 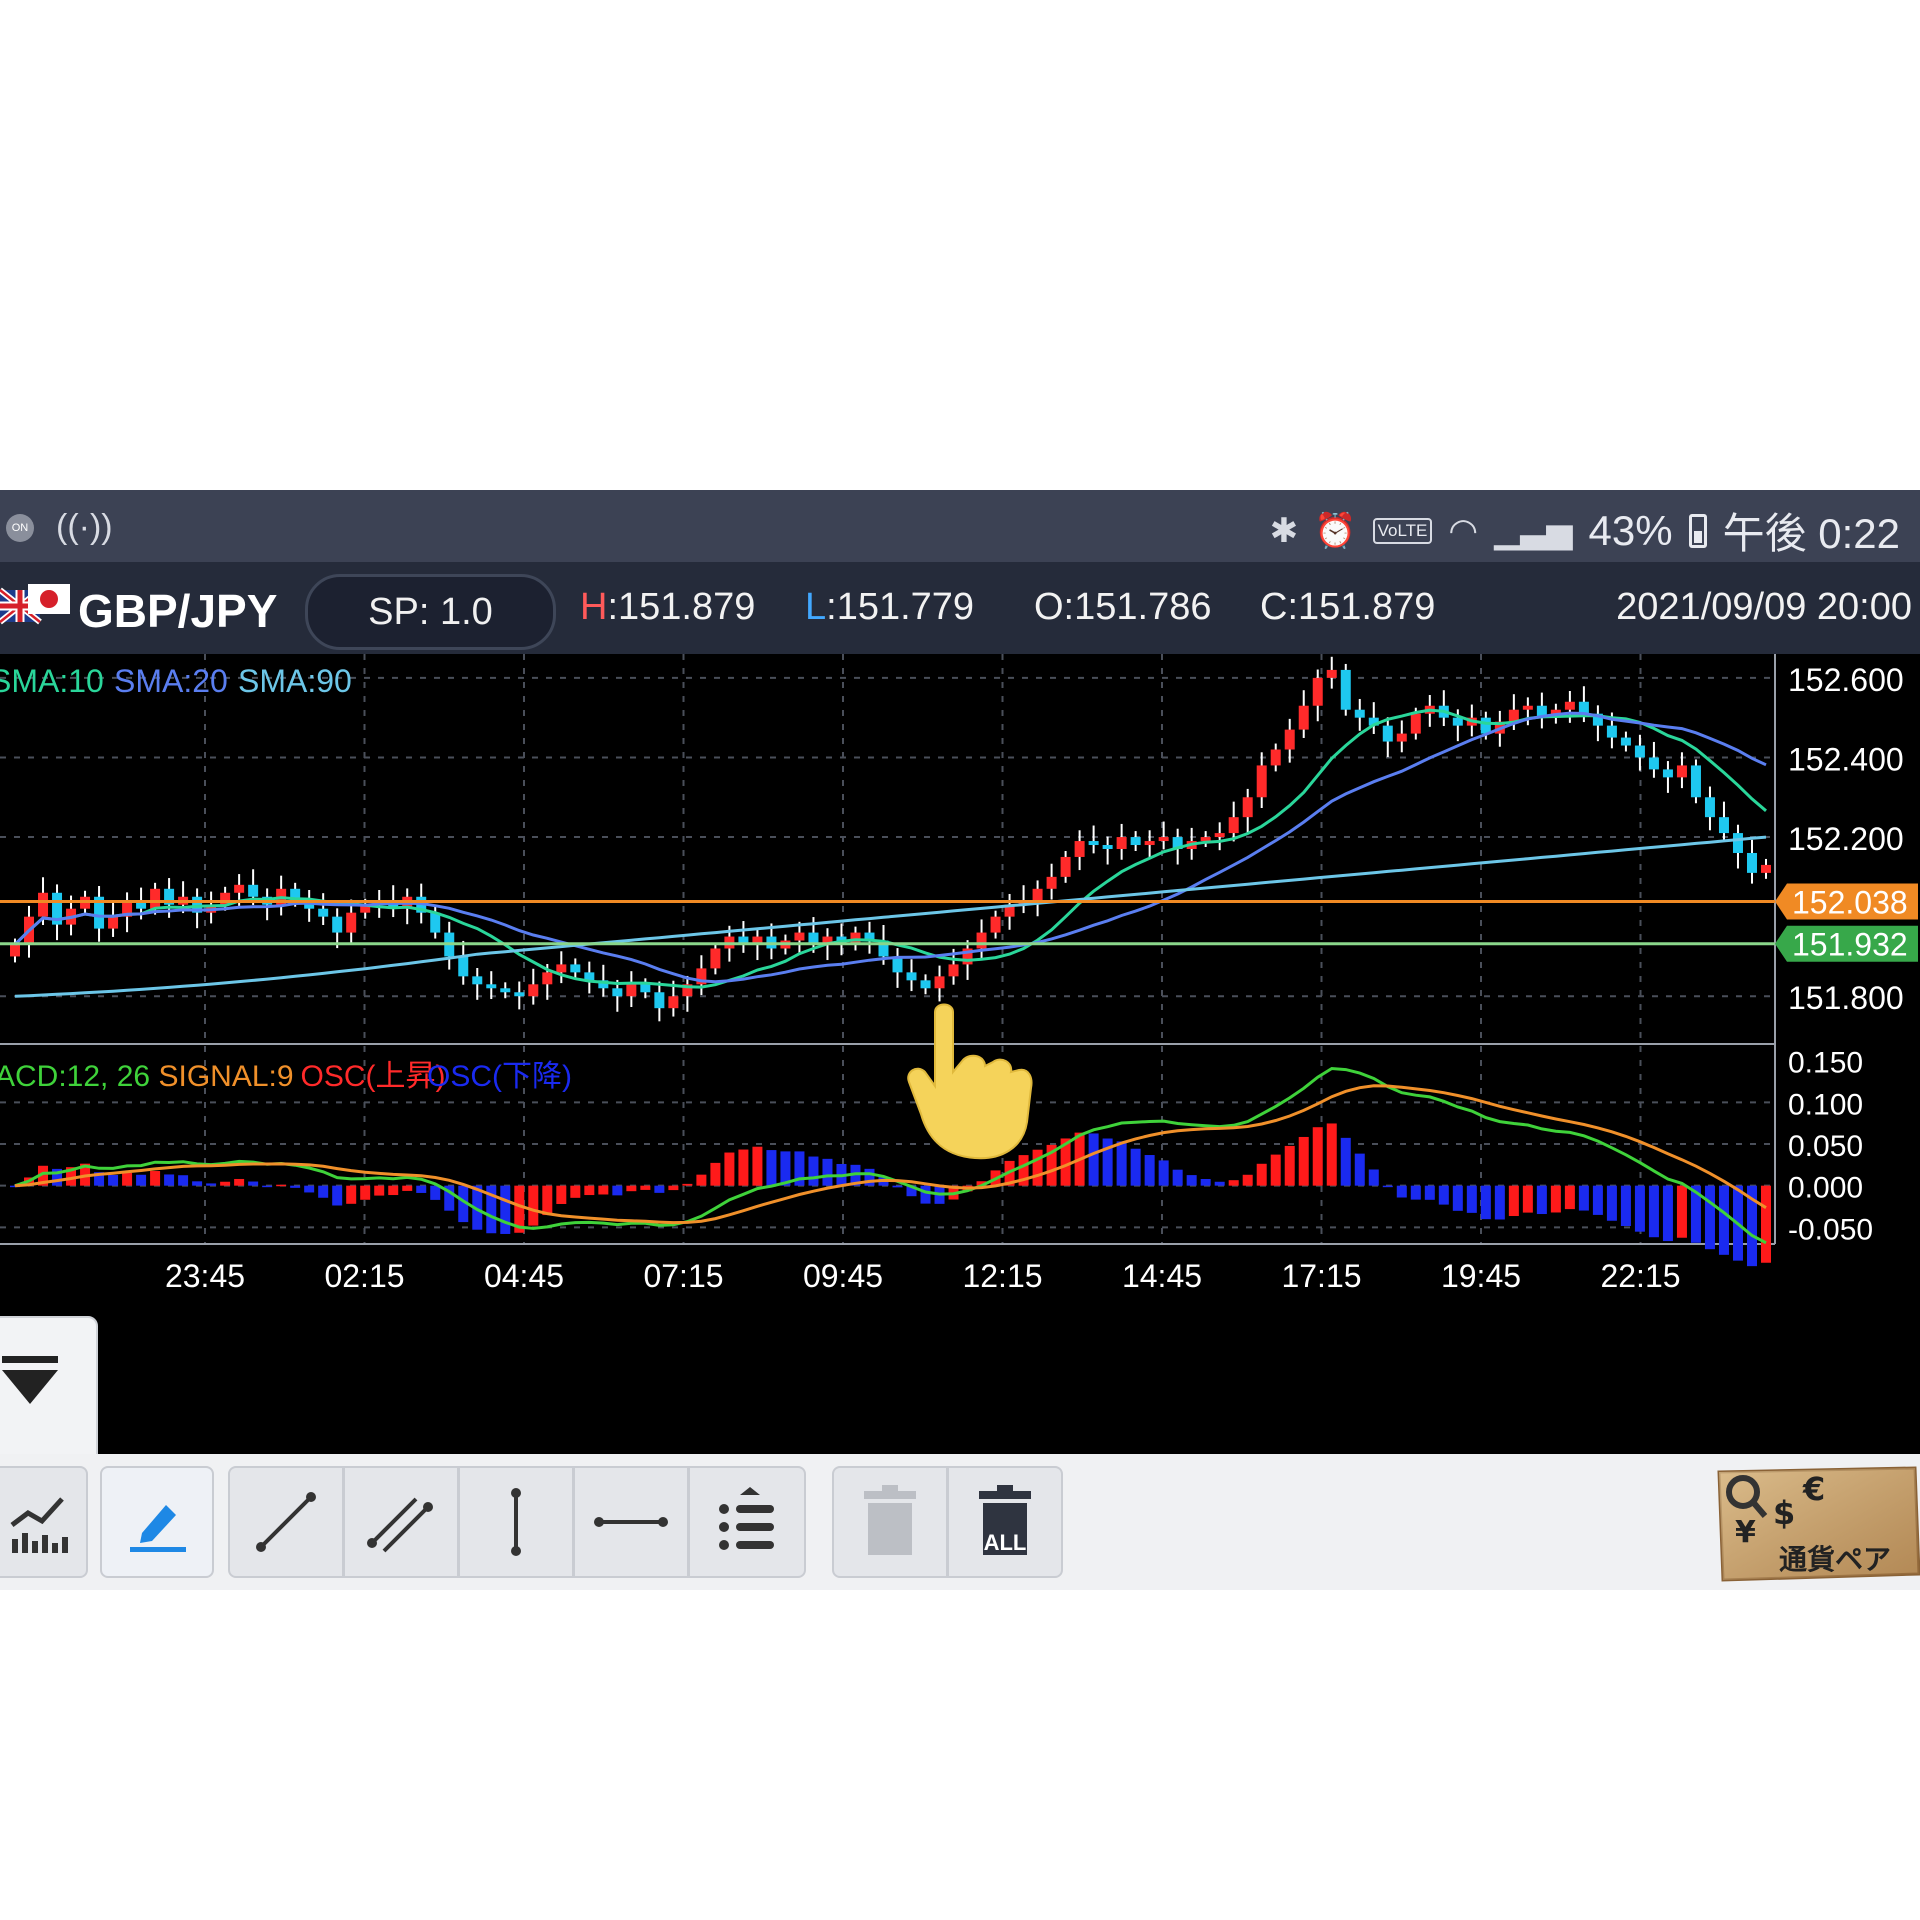 What do you see at coordinates (205, 1276) in the screenshot?
I see `time-tick-label: 23:45` at bounding box center [205, 1276].